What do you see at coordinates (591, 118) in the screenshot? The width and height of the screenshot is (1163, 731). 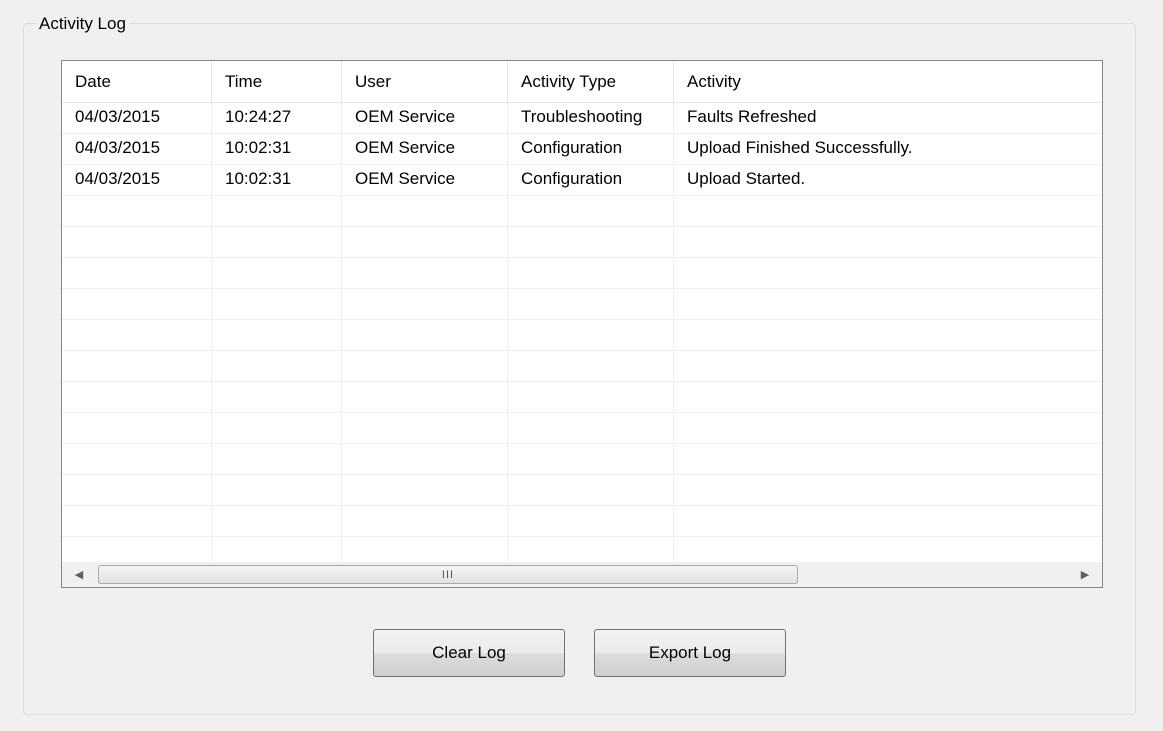 I see `table-cell: Troubleshooting` at bounding box center [591, 118].